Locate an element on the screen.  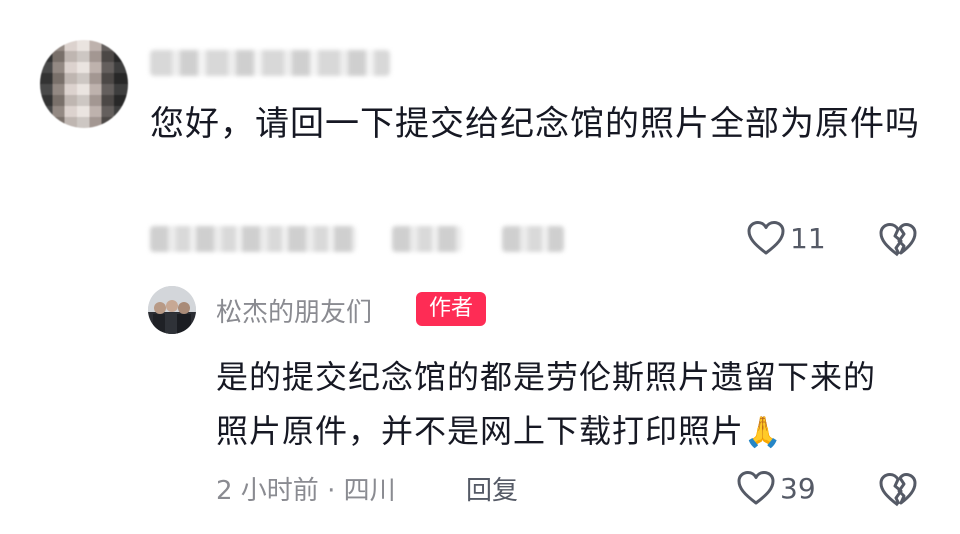
reply-like-button: 39 is located at coordinates (776, 488).